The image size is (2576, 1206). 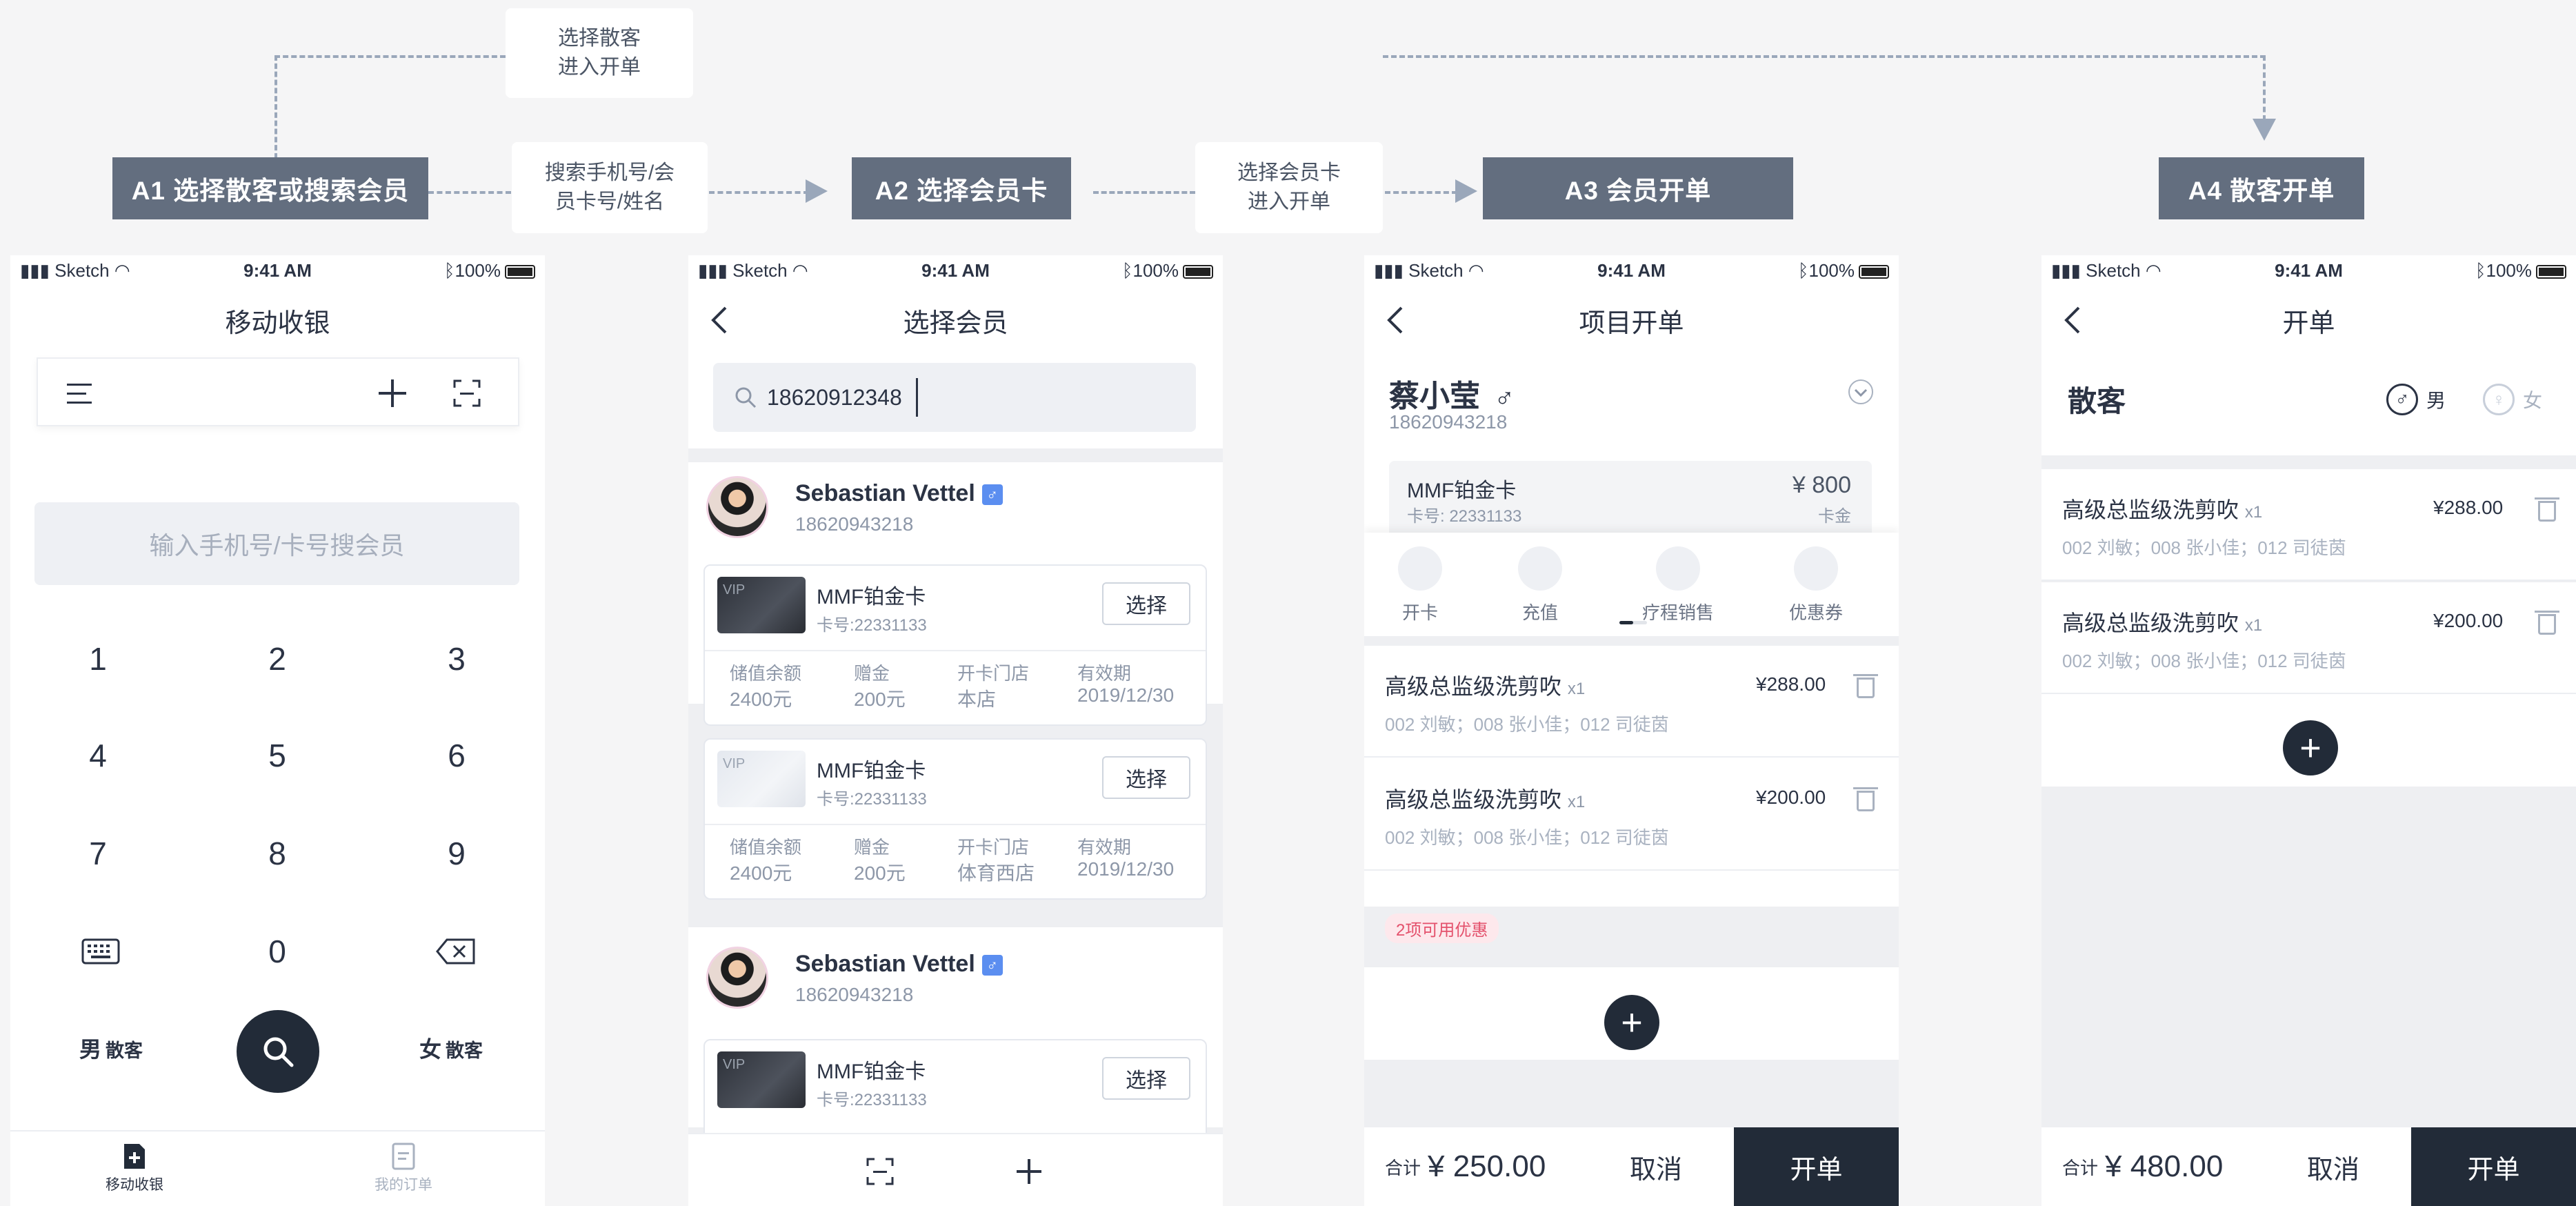 I want to click on document-add-icon, so click(x=134, y=1156).